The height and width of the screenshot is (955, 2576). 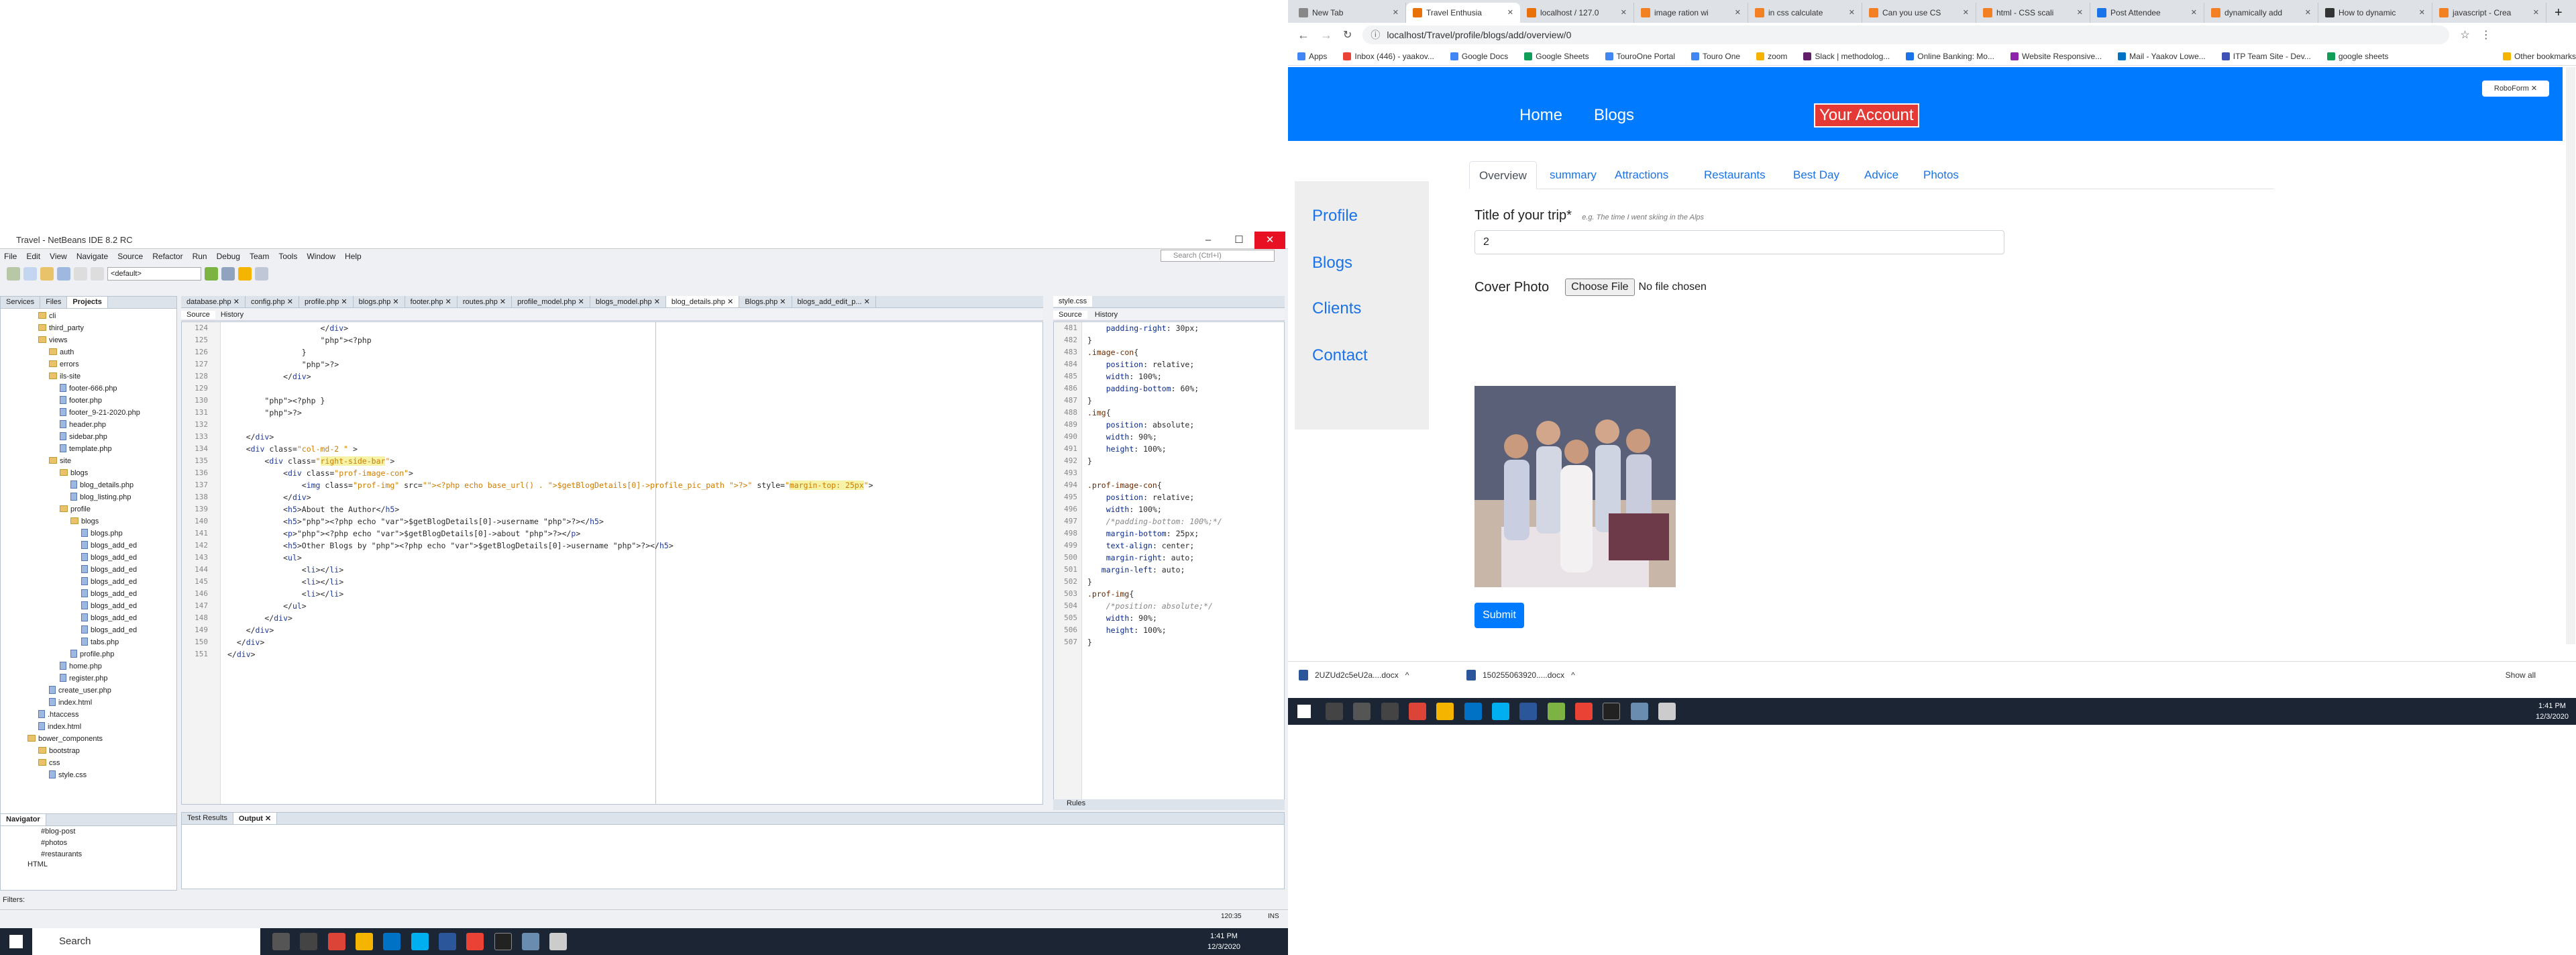 I want to click on tree-item: bootstrap, so click(x=88, y=751).